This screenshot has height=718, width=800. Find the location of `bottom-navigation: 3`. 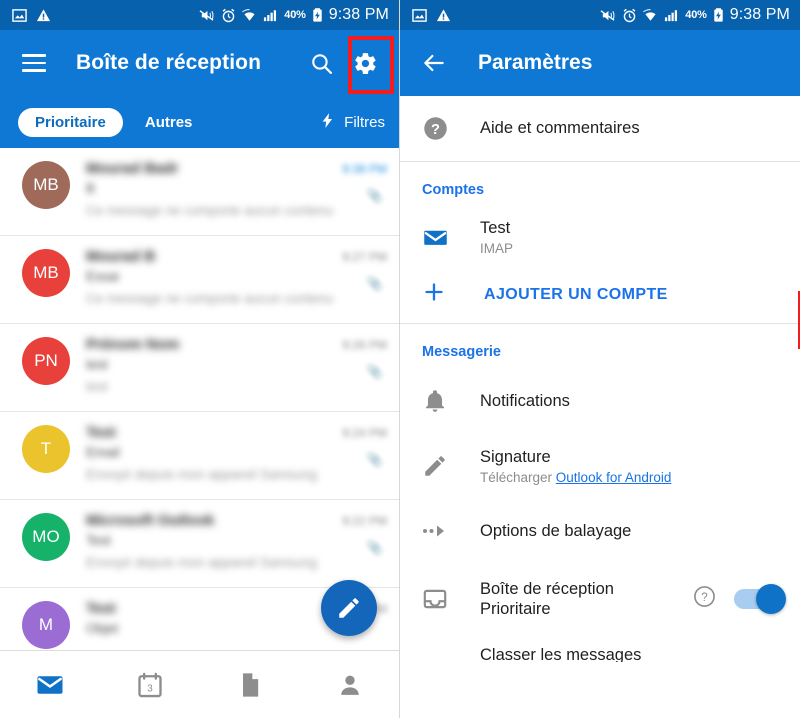

bottom-navigation: 3 is located at coordinates (199, 684).